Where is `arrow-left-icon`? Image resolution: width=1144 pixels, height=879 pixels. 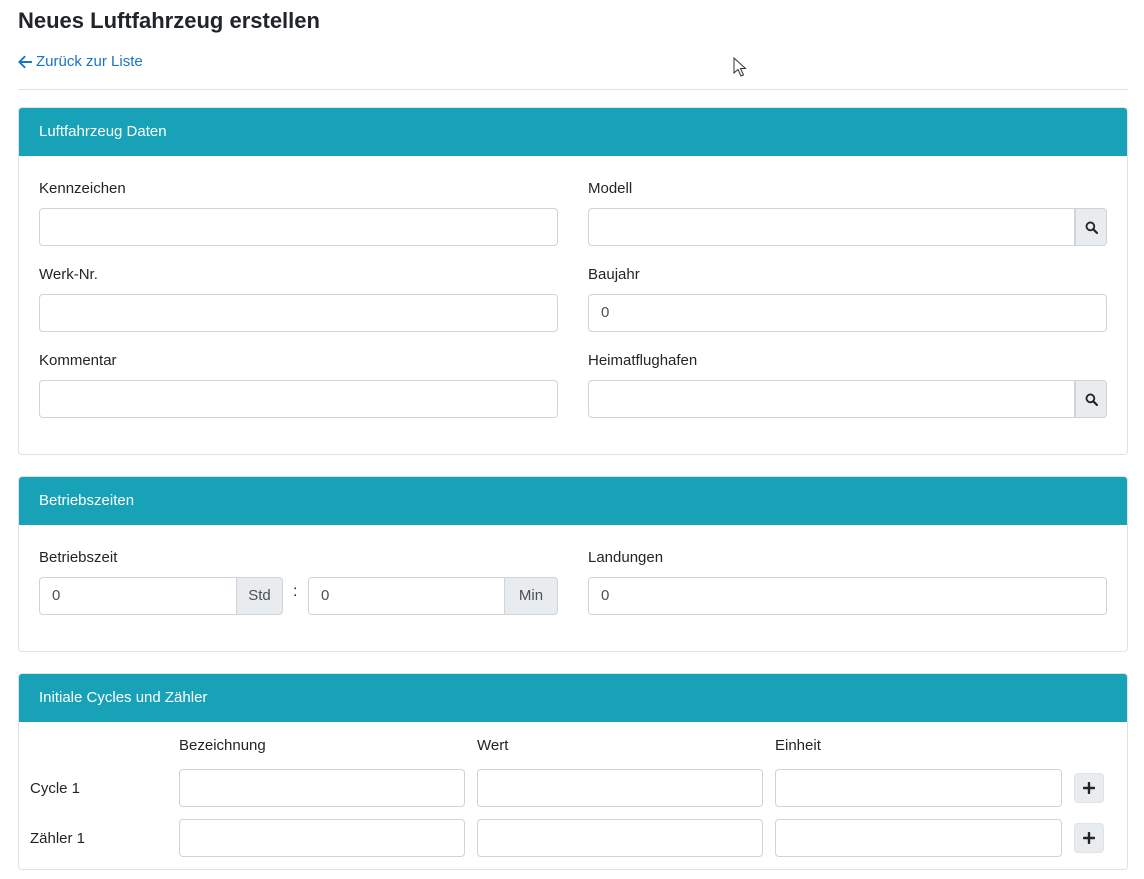
arrow-left-icon is located at coordinates (25, 62).